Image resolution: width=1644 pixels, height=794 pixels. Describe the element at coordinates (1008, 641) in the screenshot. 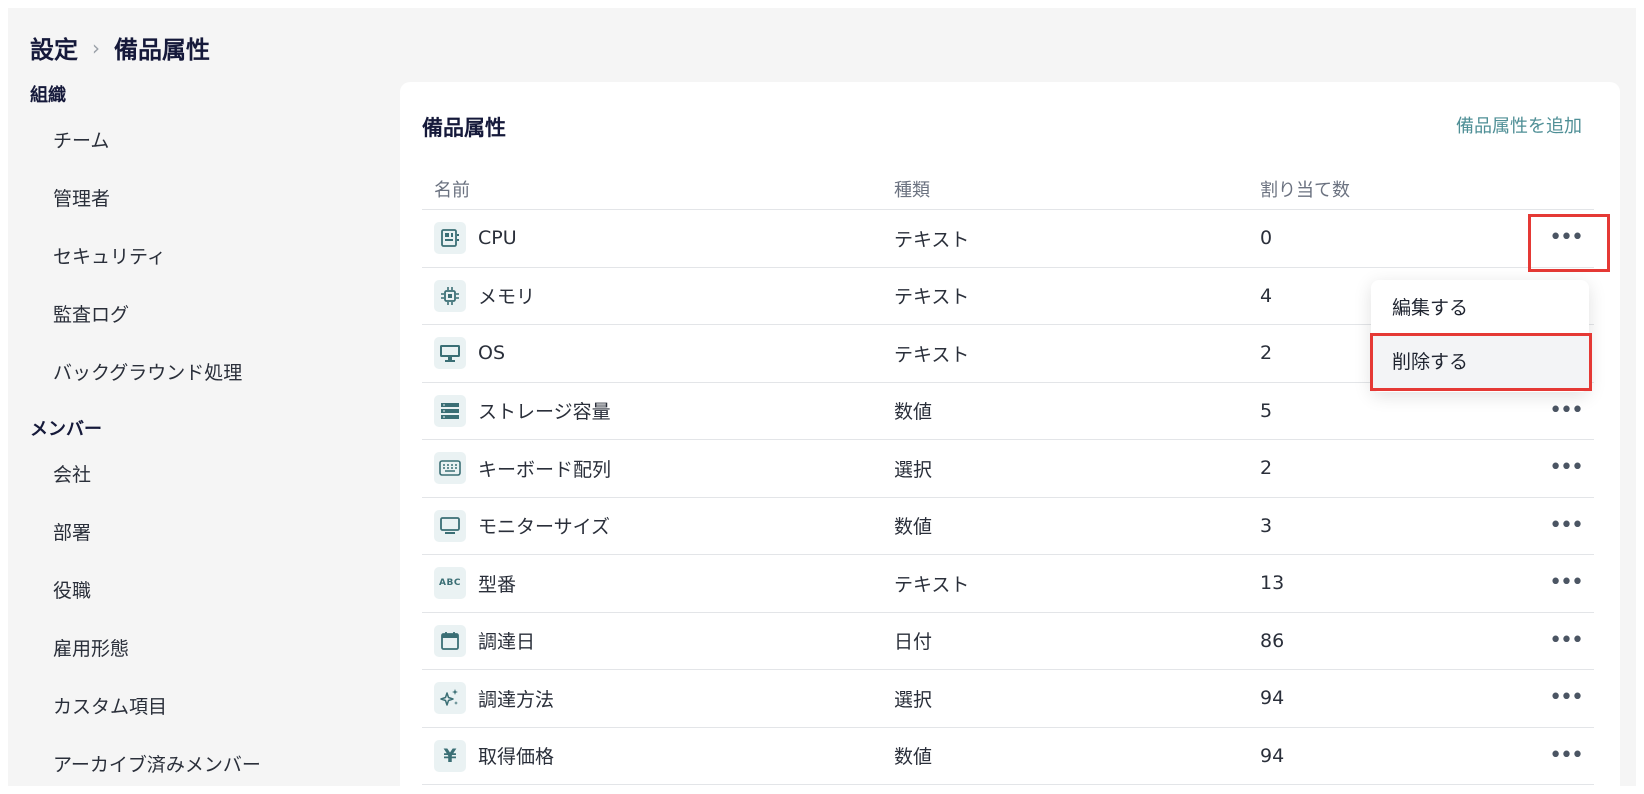

I see `table-row: 調達日 日付 86 •••` at that location.